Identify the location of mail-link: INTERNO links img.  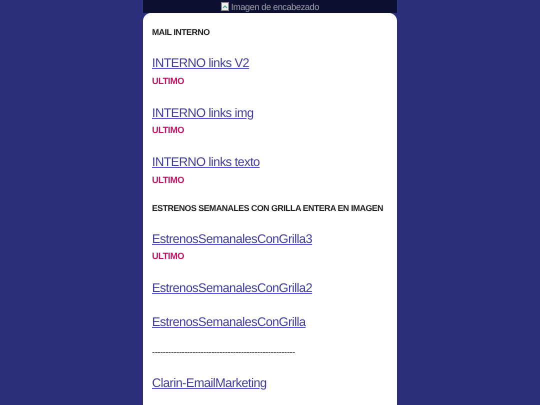
(203, 113).